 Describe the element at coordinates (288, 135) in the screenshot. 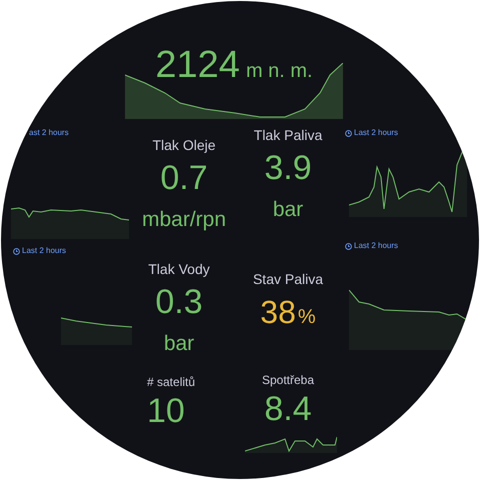

I see `stat-title: Tlak Paliva` at that location.